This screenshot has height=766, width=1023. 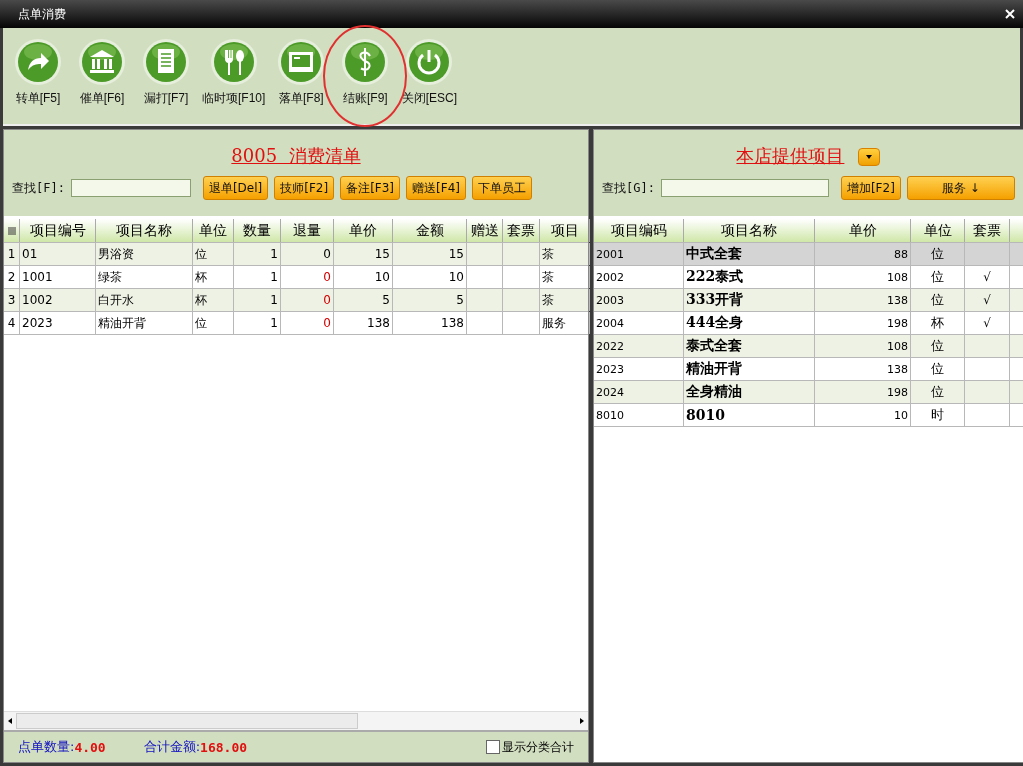 I want to click on count-label: 点单数量:, so click(x=46, y=747).